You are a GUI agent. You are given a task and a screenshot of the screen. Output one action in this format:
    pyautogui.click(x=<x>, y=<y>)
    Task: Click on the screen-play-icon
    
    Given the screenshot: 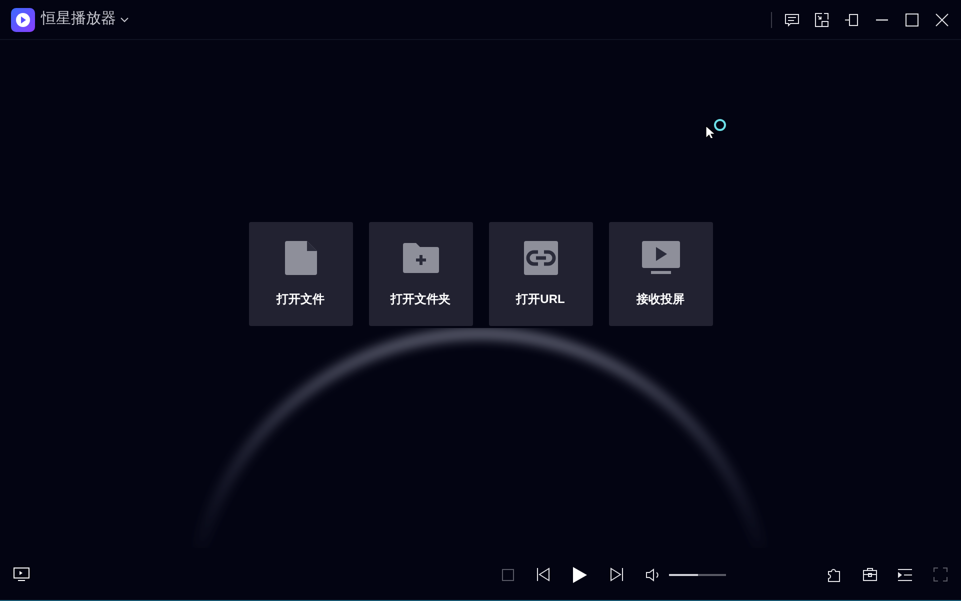 What is the action you would take?
    pyautogui.click(x=660, y=258)
    